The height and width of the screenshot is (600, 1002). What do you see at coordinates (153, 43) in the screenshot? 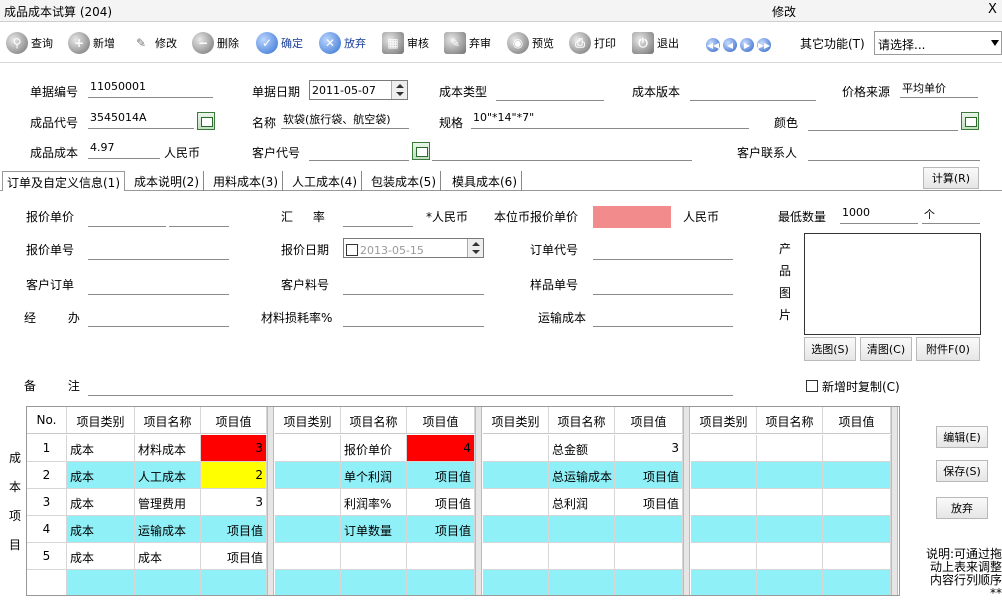
I see `edit-button: ✎ 修改` at bounding box center [153, 43].